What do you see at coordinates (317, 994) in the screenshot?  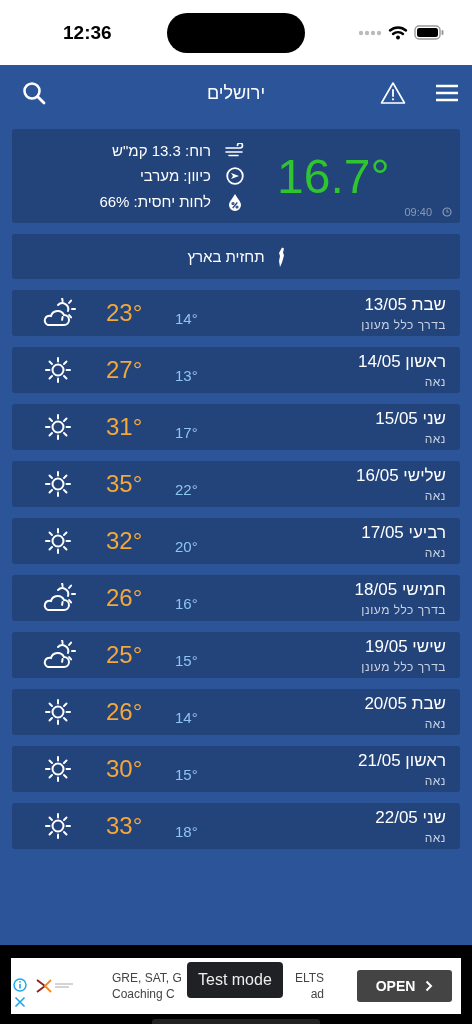 I see `ad-text: ad` at bounding box center [317, 994].